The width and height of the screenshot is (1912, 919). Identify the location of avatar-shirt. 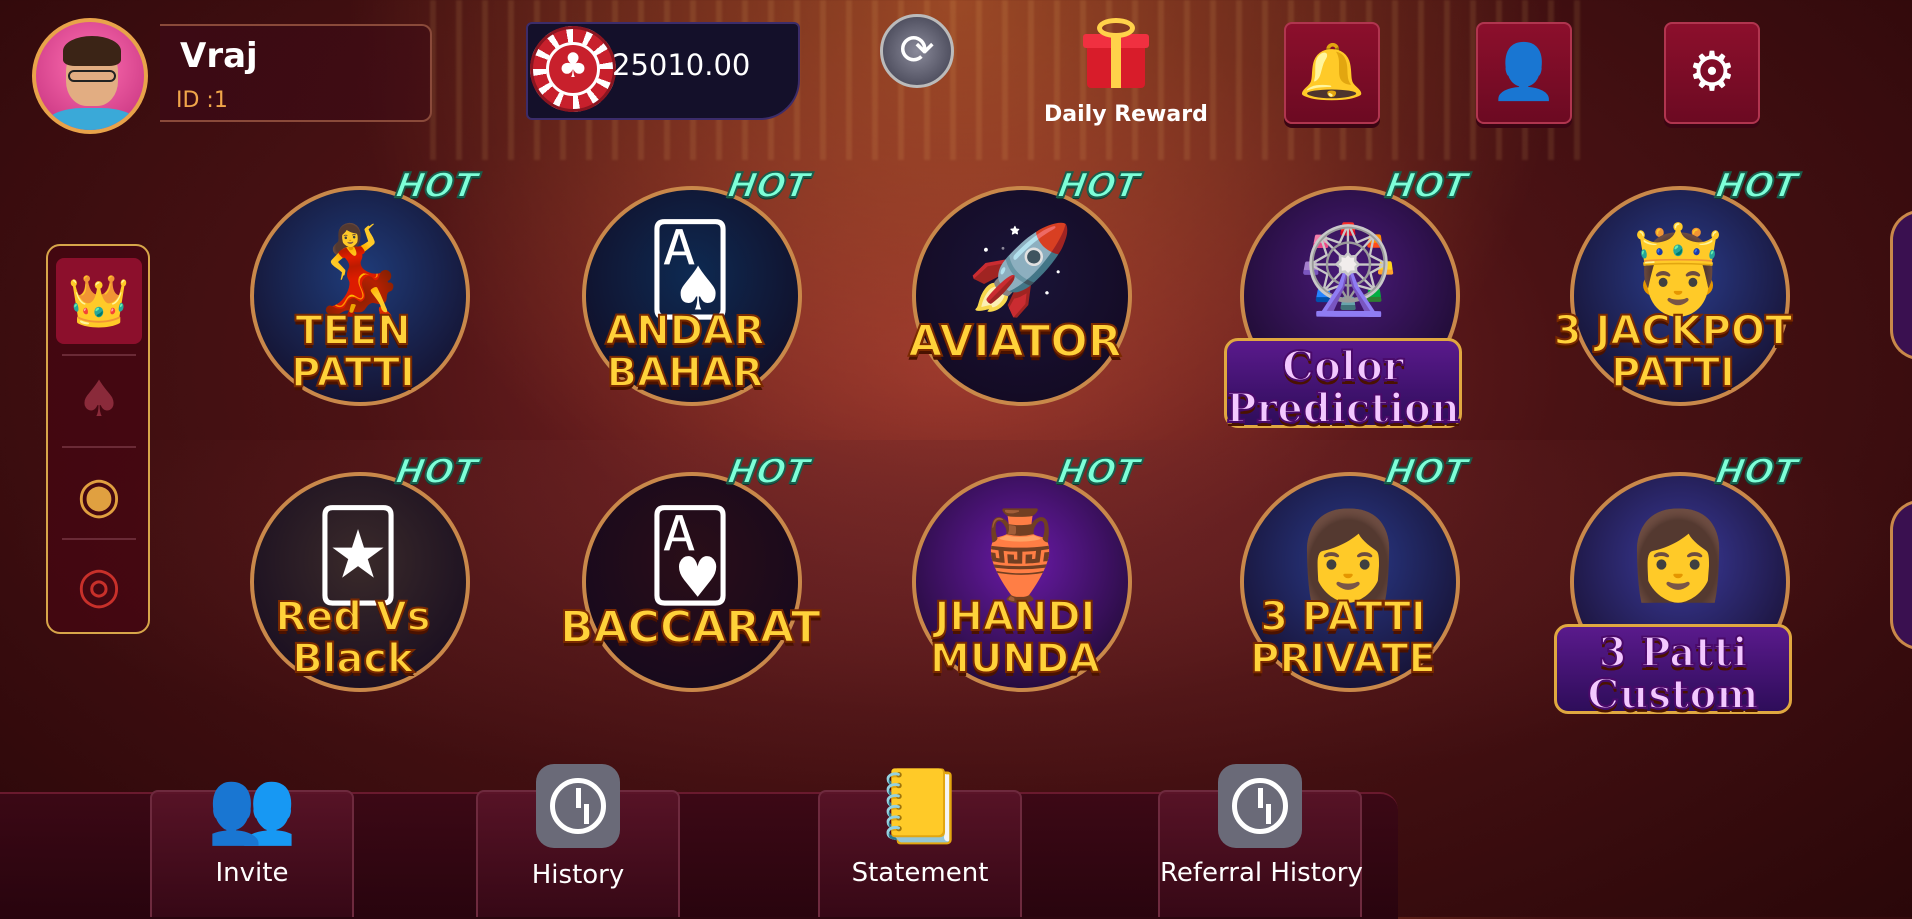
(92, 119).